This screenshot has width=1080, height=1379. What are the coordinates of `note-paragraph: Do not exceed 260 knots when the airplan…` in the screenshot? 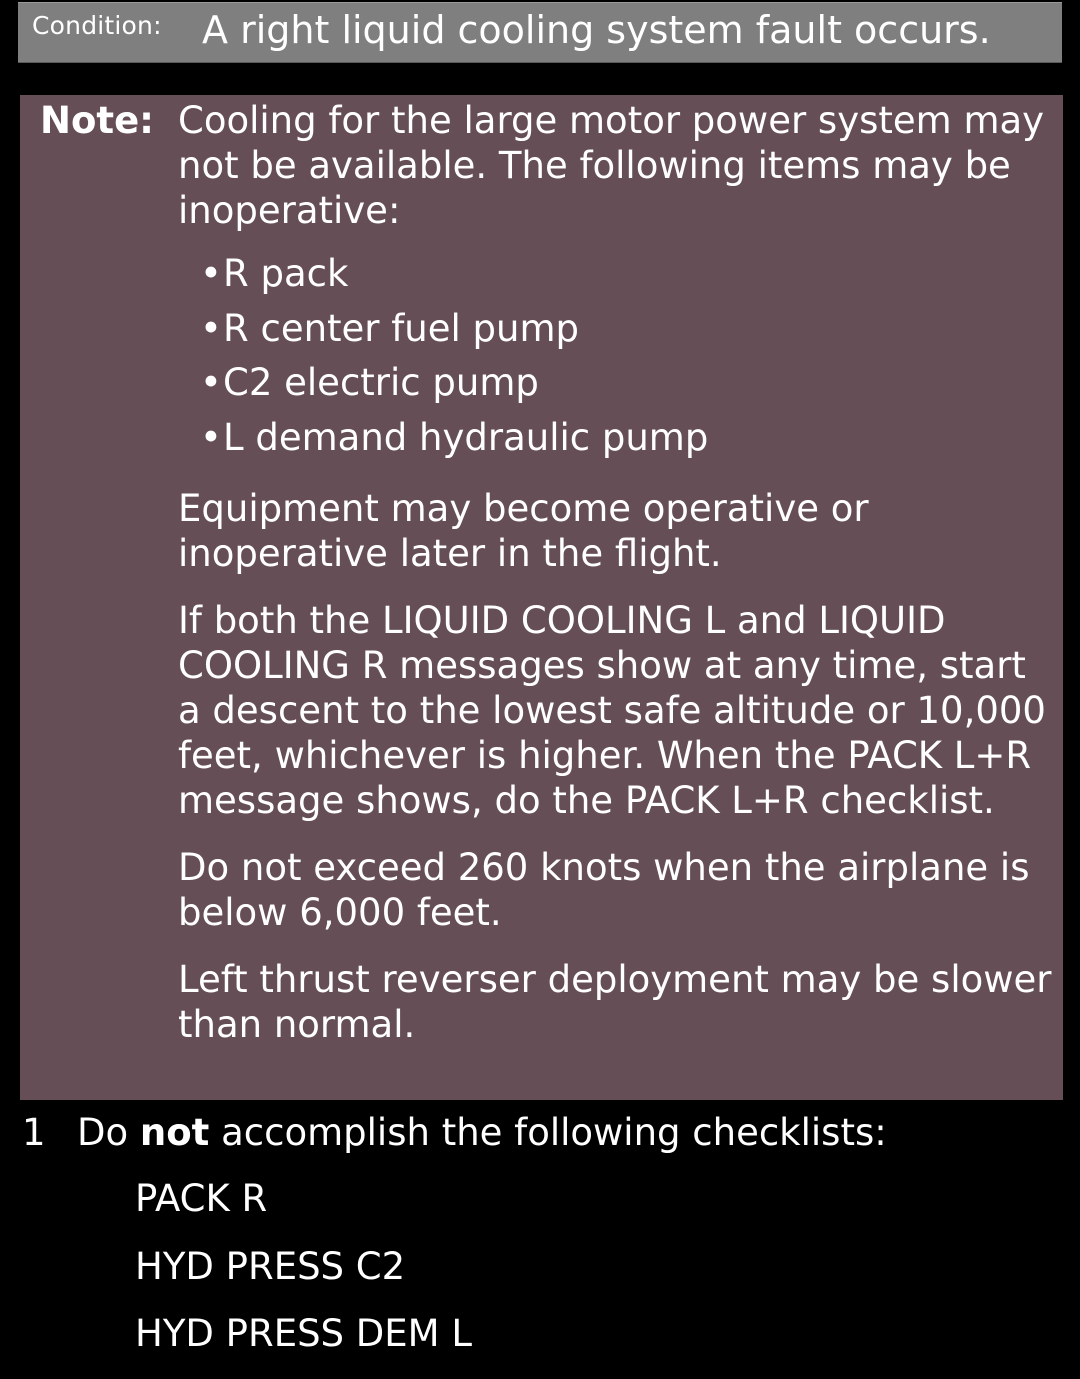 It's located at (604, 890).